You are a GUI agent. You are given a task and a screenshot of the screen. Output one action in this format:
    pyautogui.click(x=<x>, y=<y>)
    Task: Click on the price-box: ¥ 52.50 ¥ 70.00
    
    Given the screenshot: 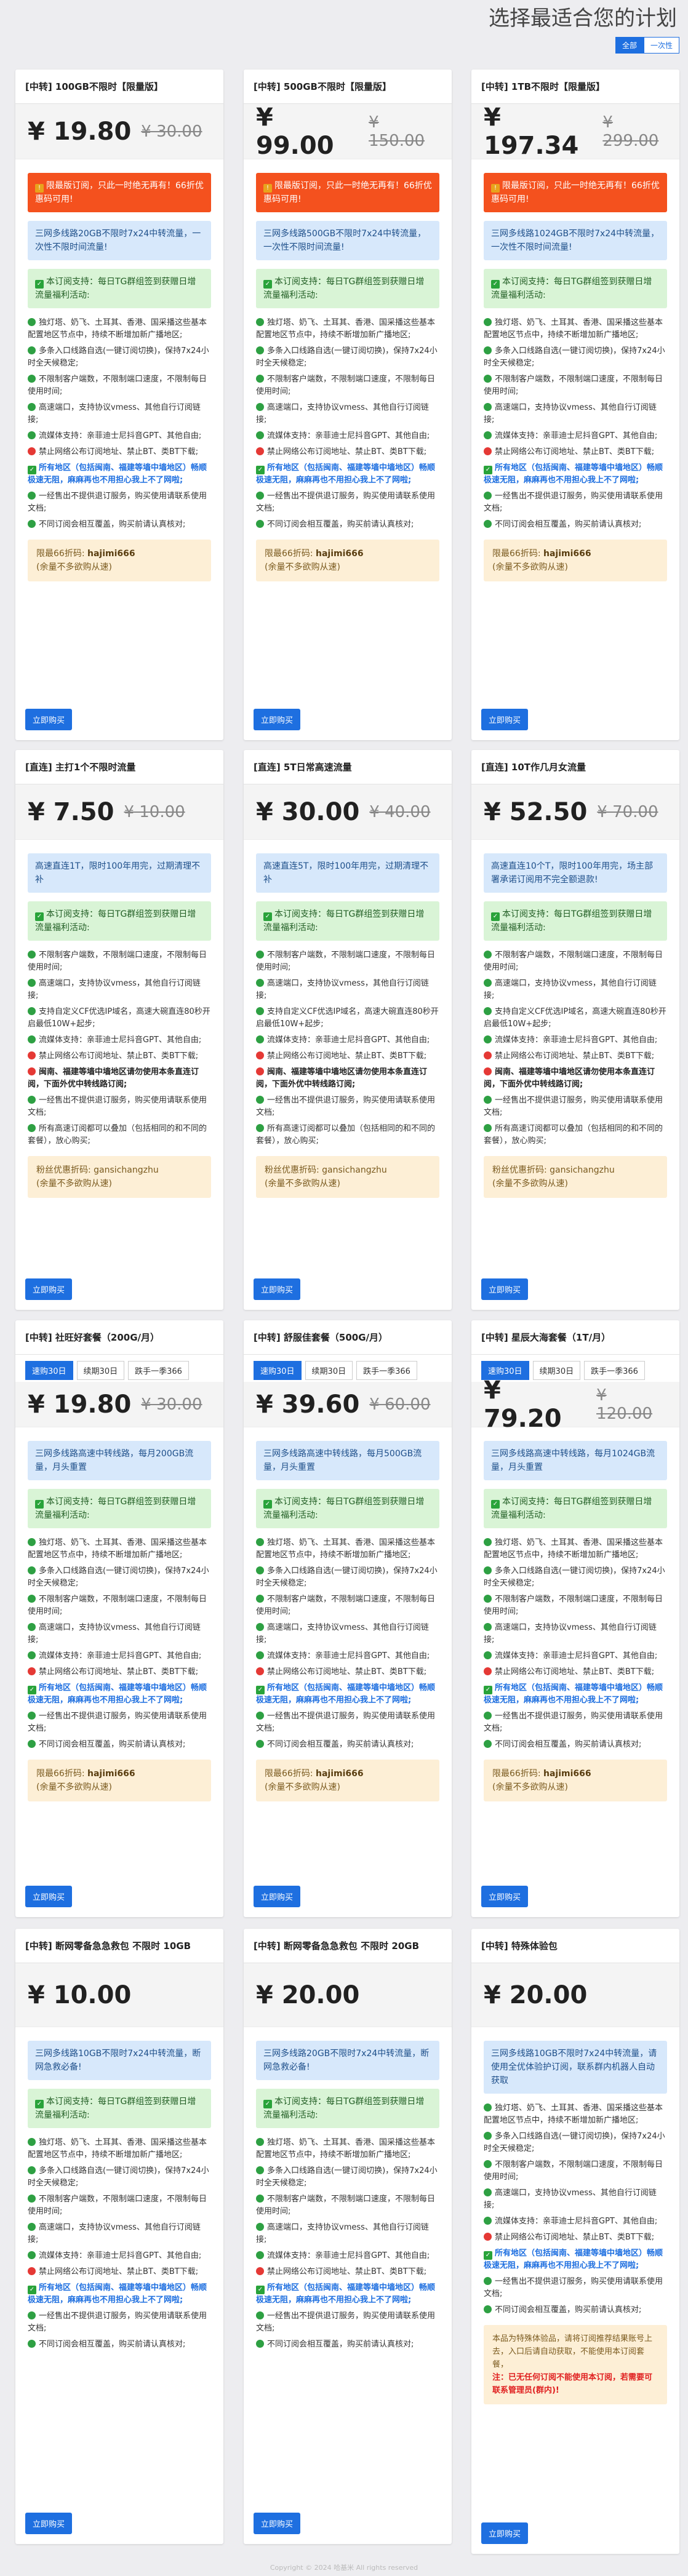 What is the action you would take?
    pyautogui.click(x=575, y=812)
    